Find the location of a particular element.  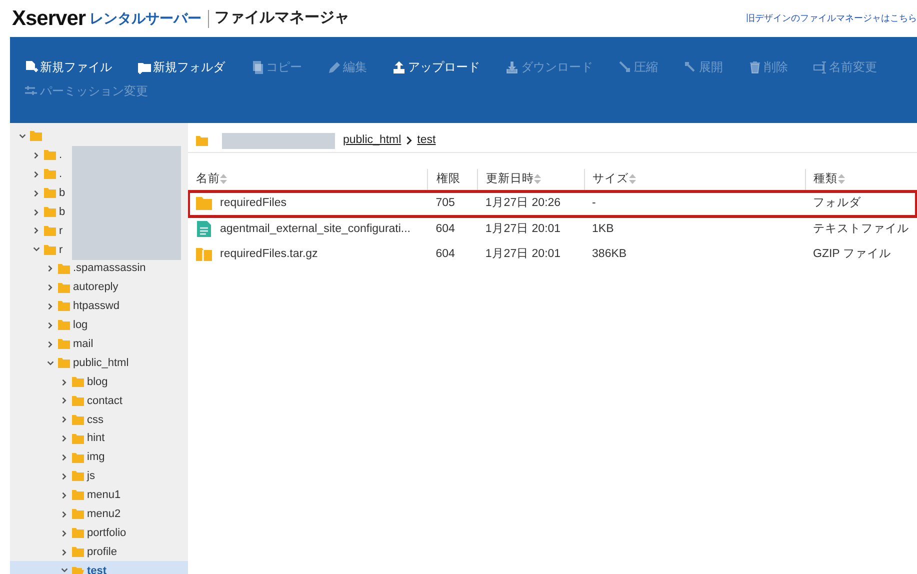

tree-item: profile is located at coordinates (64, 552).